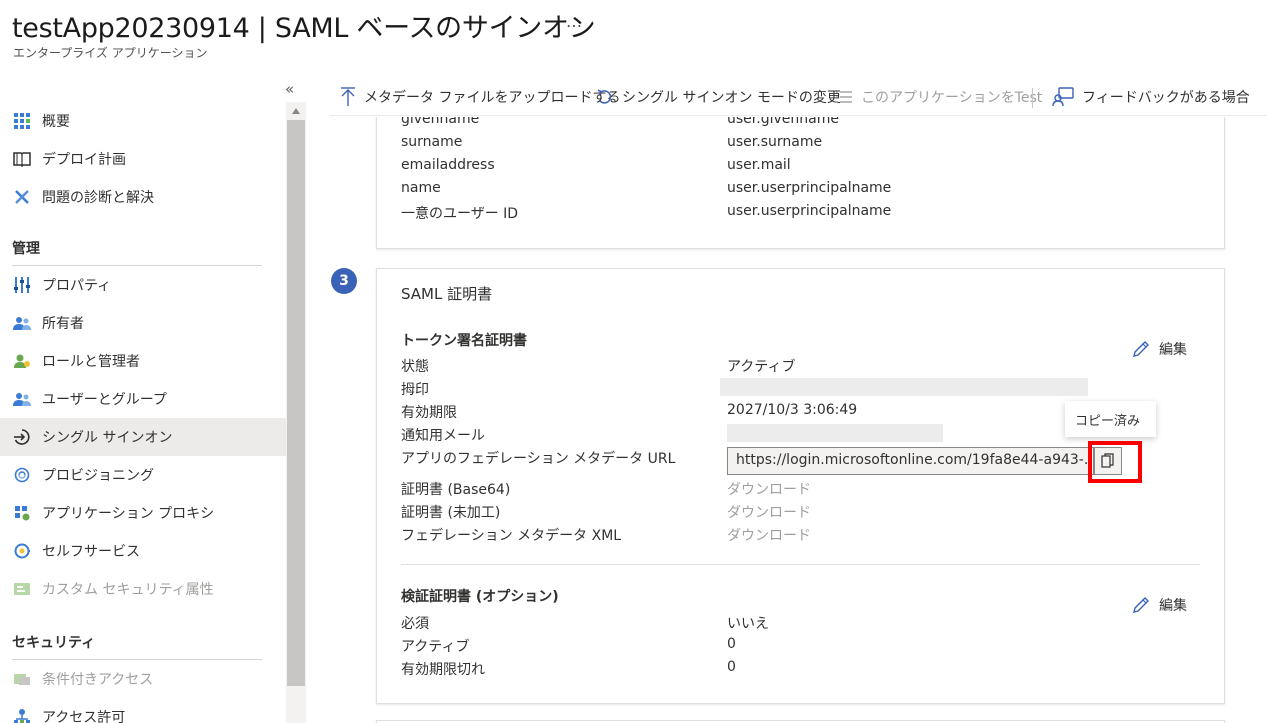 The image size is (1267, 723). I want to click on conditional-access-icon, so click(22, 679).